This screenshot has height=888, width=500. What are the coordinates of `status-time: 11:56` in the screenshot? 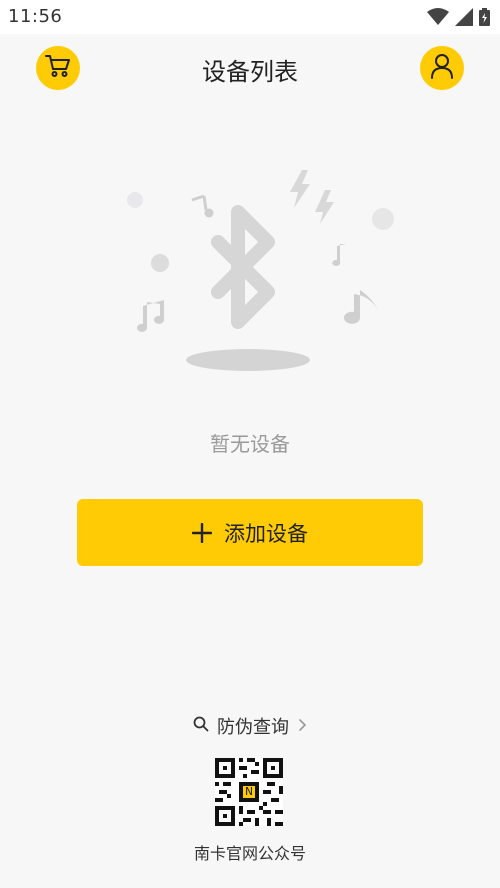 It's located at (35, 16).